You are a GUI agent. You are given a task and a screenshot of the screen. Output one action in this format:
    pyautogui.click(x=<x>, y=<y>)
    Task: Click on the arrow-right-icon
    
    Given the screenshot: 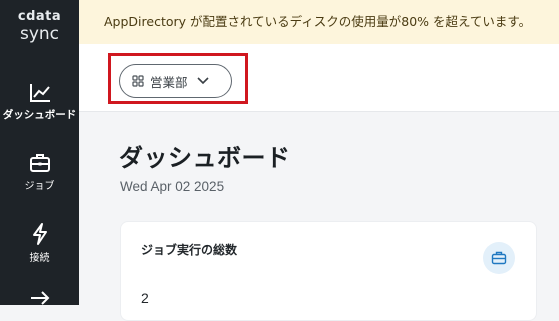 What is the action you would take?
    pyautogui.click(x=39, y=298)
    